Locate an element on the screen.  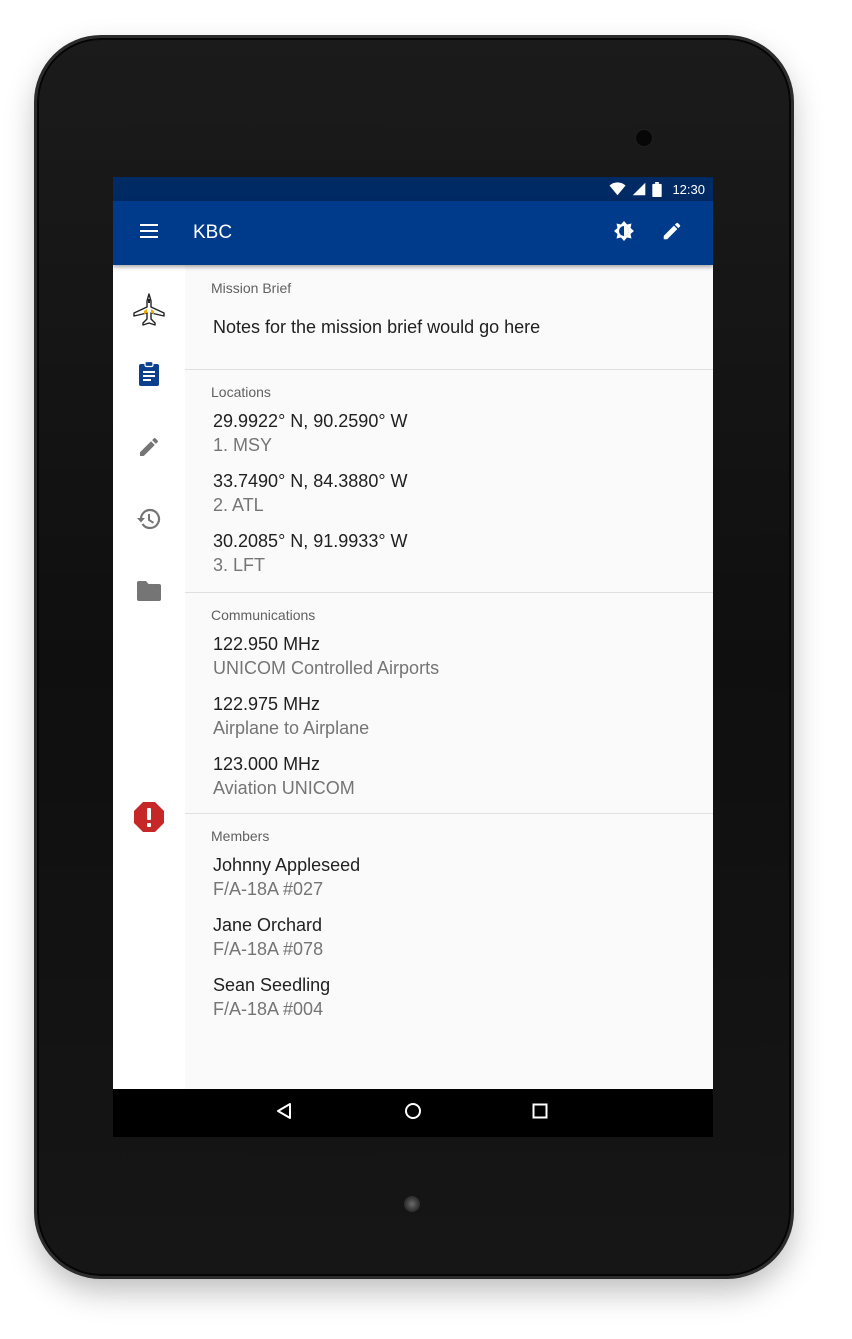
location-code: 2. ATL is located at coordinates (238, 505).